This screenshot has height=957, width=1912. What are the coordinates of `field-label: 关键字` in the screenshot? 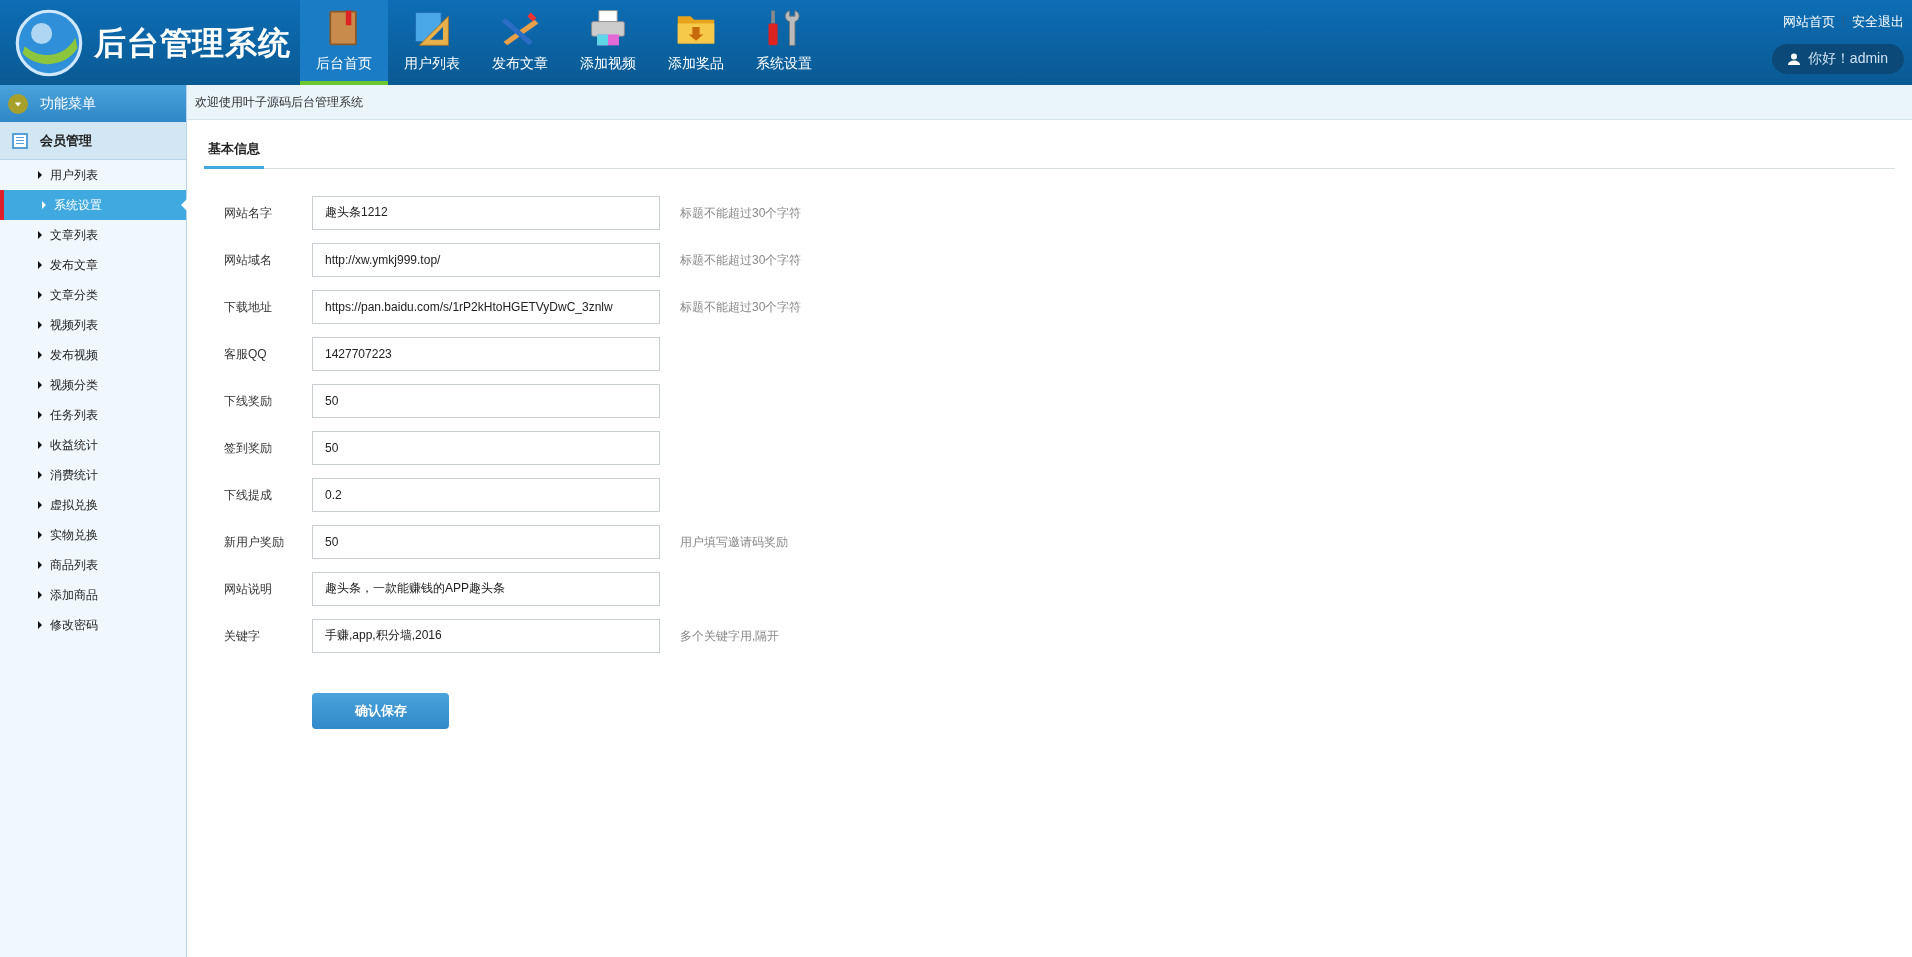 It's located at (242, 636).